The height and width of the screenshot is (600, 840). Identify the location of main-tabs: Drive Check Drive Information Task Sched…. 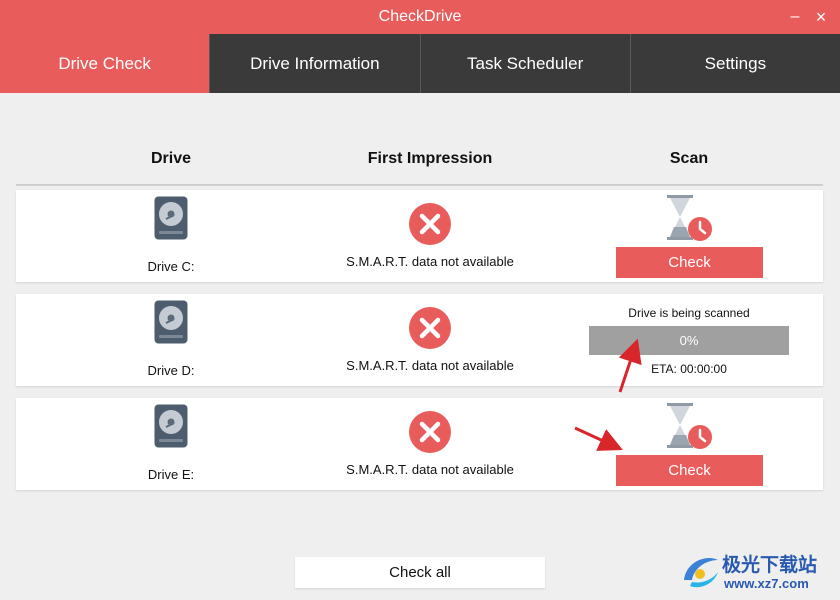
(420, 63).